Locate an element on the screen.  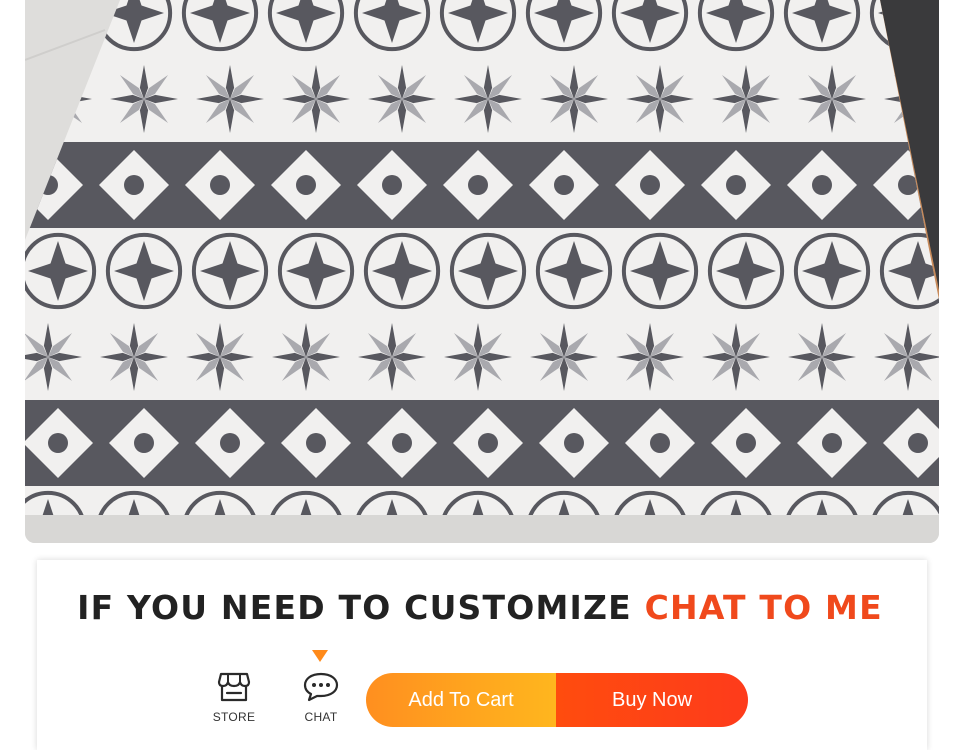
chat-label: CHAT is located at coordinates (321, 717).